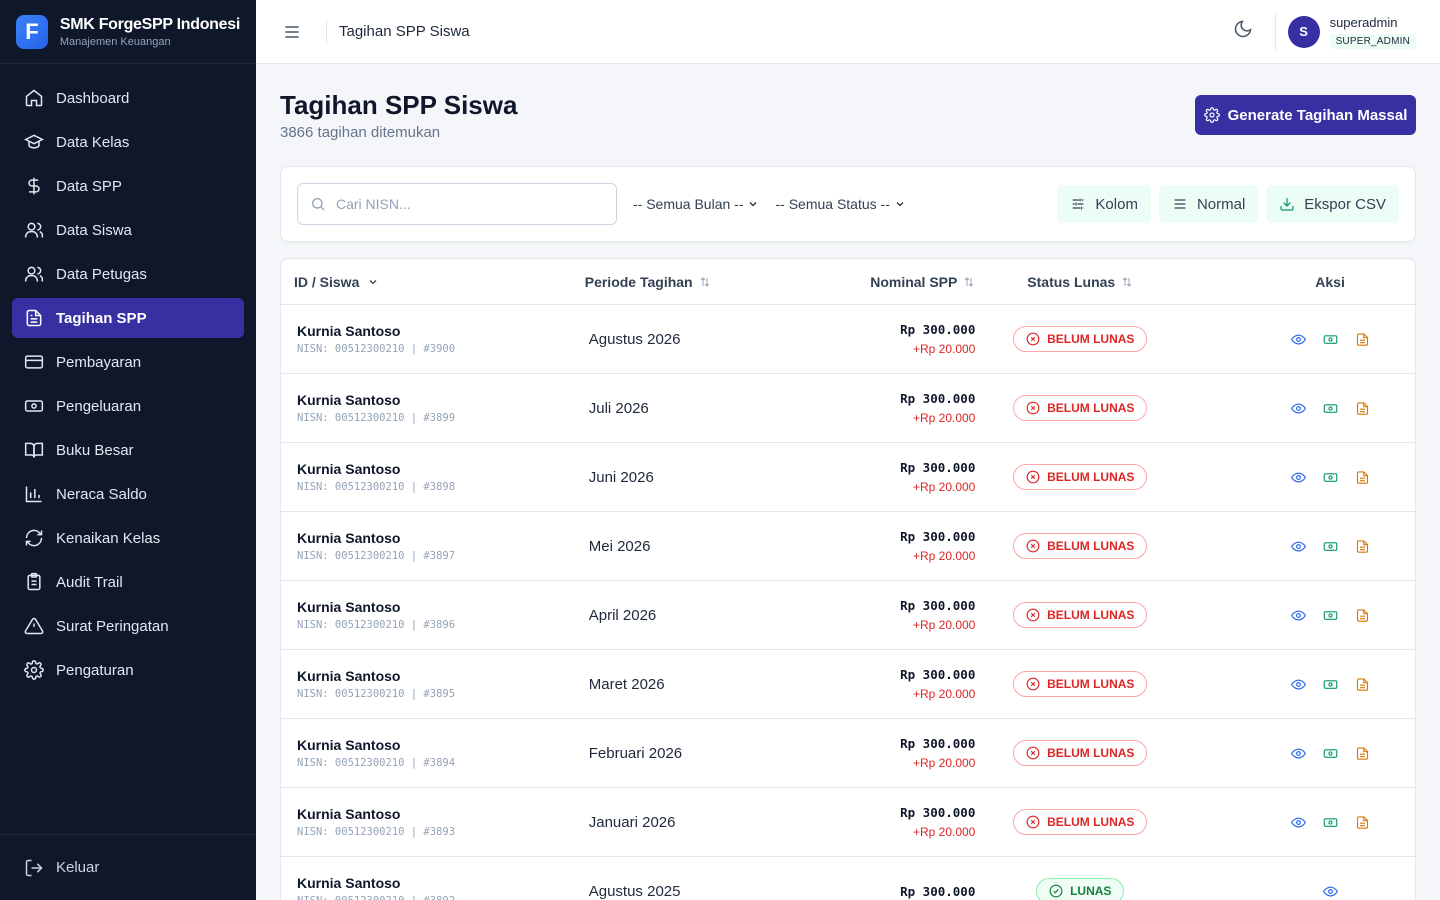 The height and width of the screenshot is (900, 1440). I want to click on divider, so click(326, 31).